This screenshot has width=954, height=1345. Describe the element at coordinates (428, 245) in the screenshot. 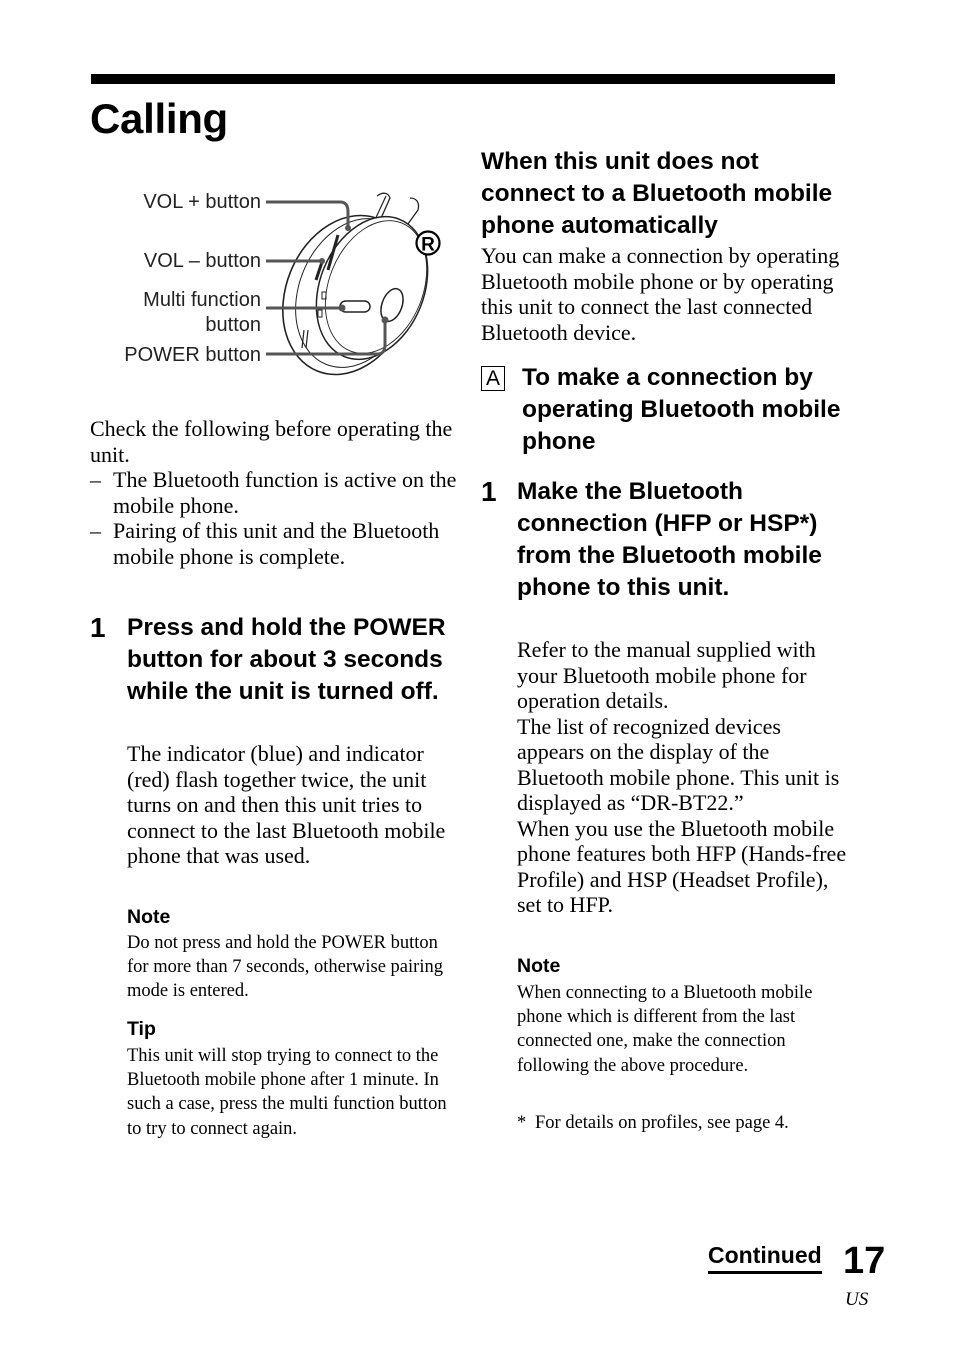

I see `side-marker-r: R` at that location.